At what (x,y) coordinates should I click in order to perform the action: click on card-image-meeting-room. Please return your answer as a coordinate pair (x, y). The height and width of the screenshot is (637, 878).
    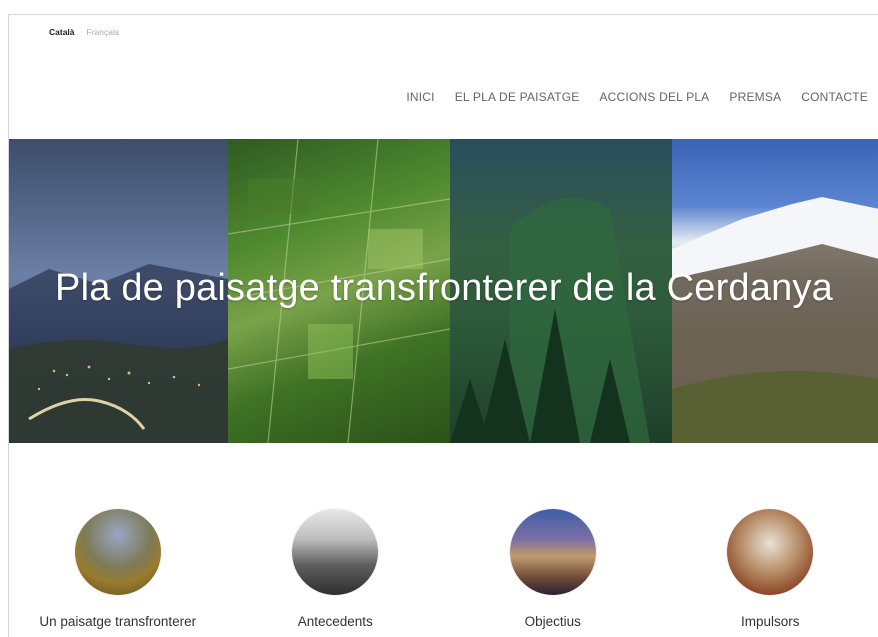
    Looking at the image, I should click on (770, 552).